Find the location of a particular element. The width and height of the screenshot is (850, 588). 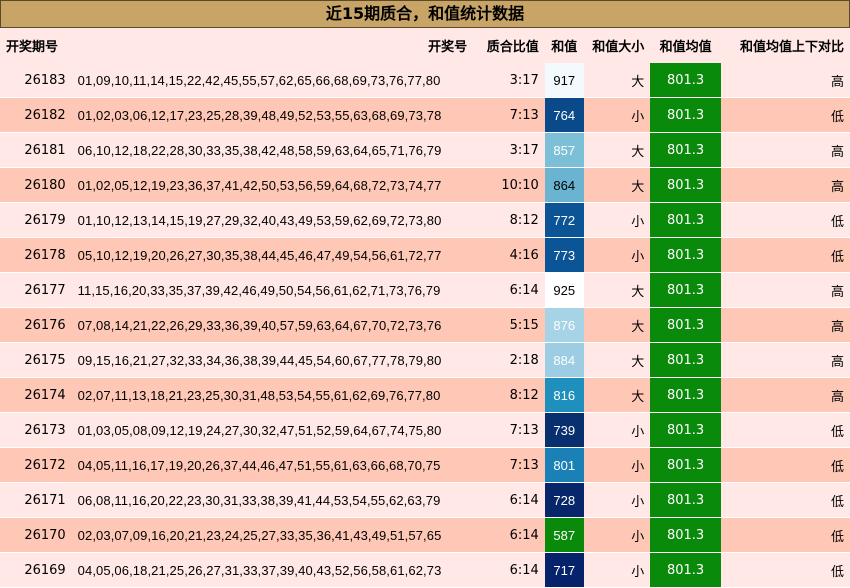

ratio-cell: 4:16 is located at coordinates (509, 255).